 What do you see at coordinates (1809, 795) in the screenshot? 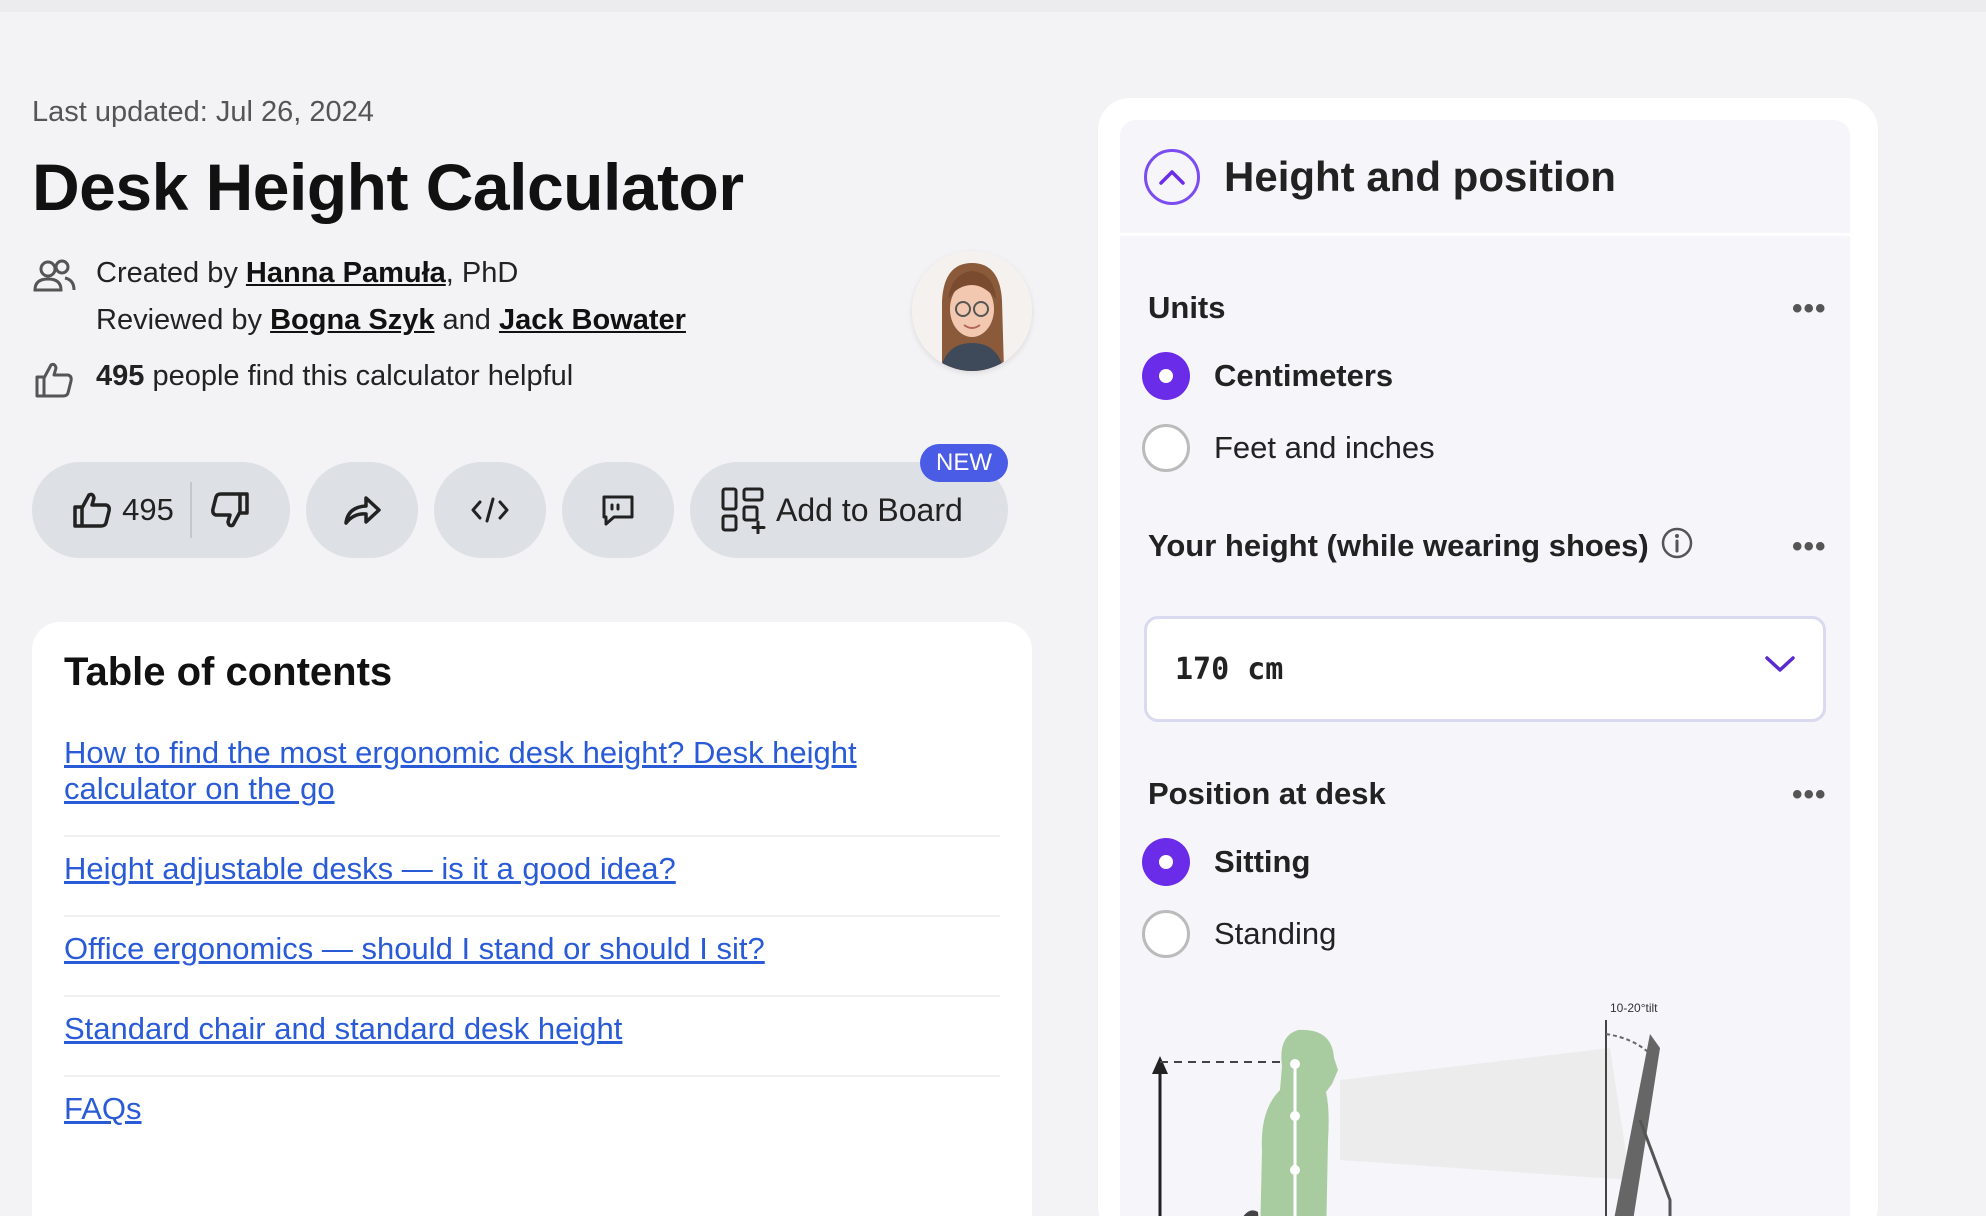
I see `position-more-button: •••` at bounding box center [1809, 795].